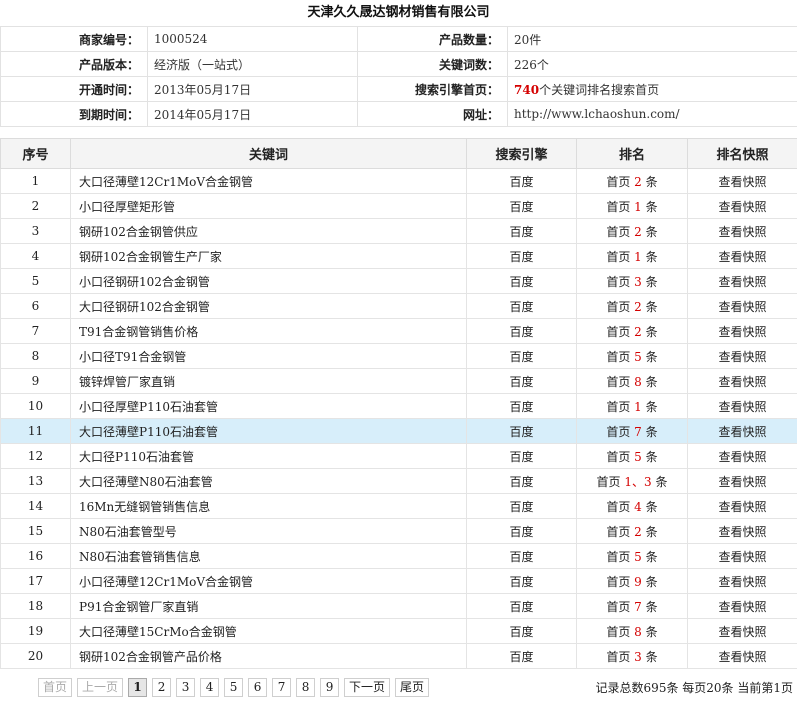 The image size is (797, 704). Describe the element at coordinates (432, 114) in the screenshot. I see `website-label: 网址：` at that location.